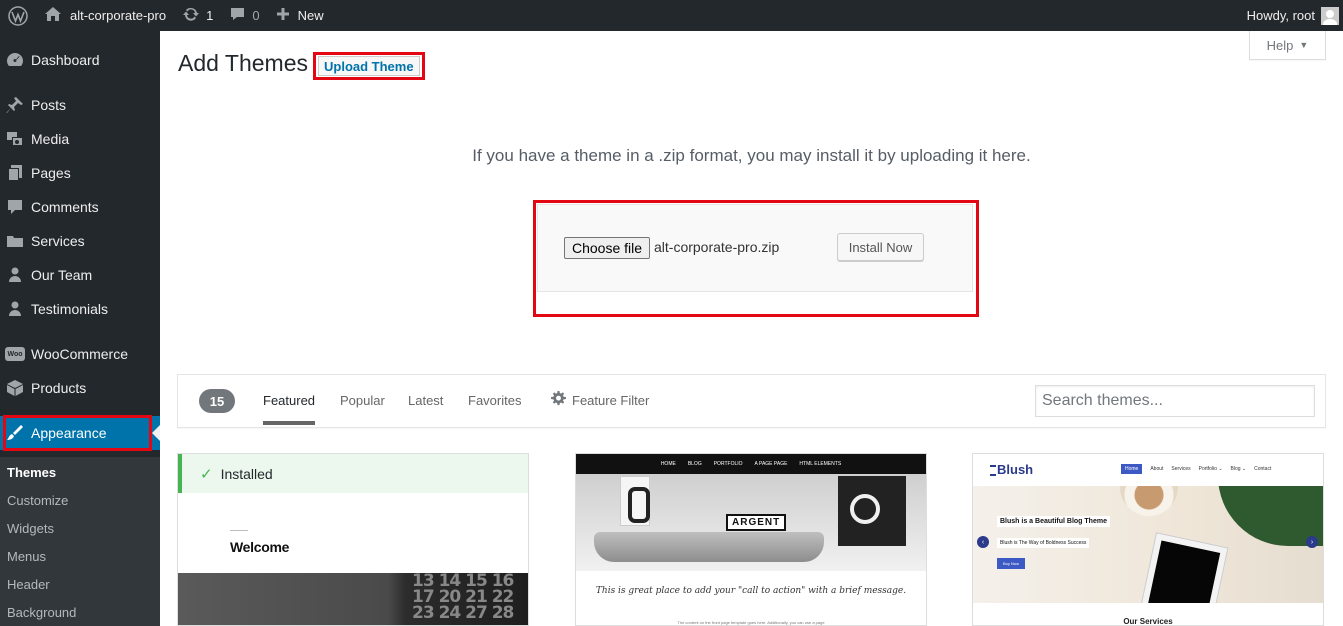  I want to click on sidebar-item-comments: Comments, so click(80, 207).